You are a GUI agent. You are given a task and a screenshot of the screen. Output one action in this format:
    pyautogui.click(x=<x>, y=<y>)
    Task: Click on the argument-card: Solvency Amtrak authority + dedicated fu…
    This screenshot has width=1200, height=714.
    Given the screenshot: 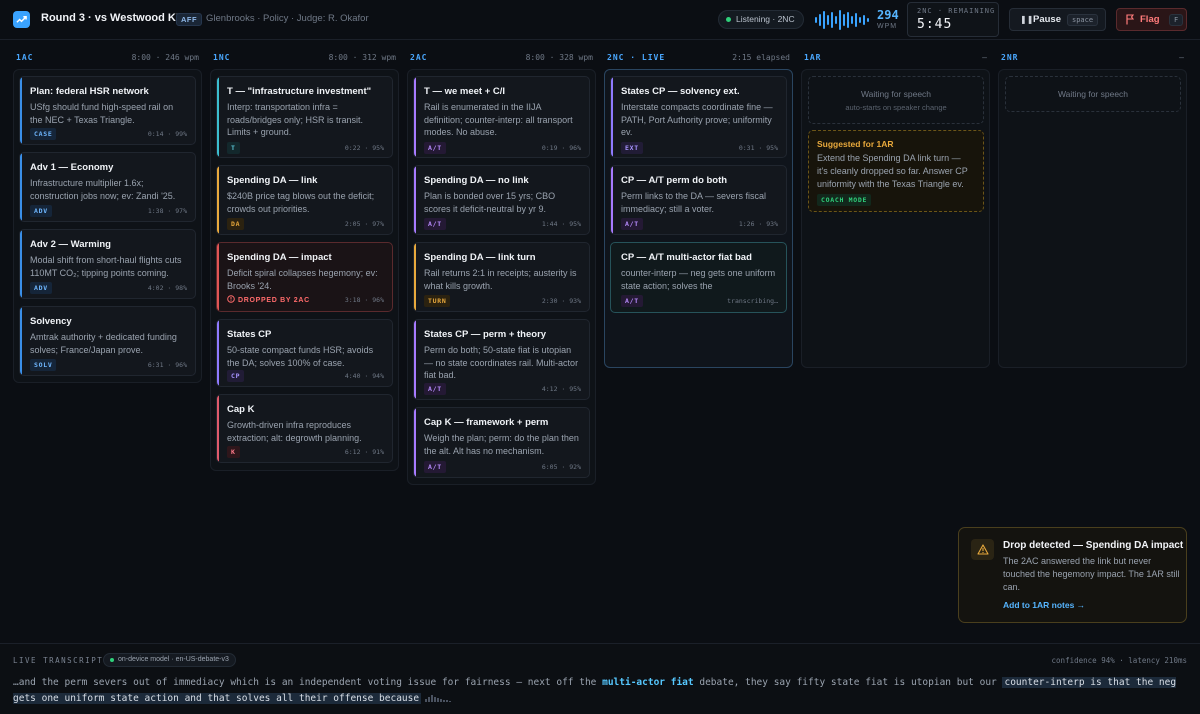 What is the action you would take?
    pyautogui.click(x=107, y=341)
    